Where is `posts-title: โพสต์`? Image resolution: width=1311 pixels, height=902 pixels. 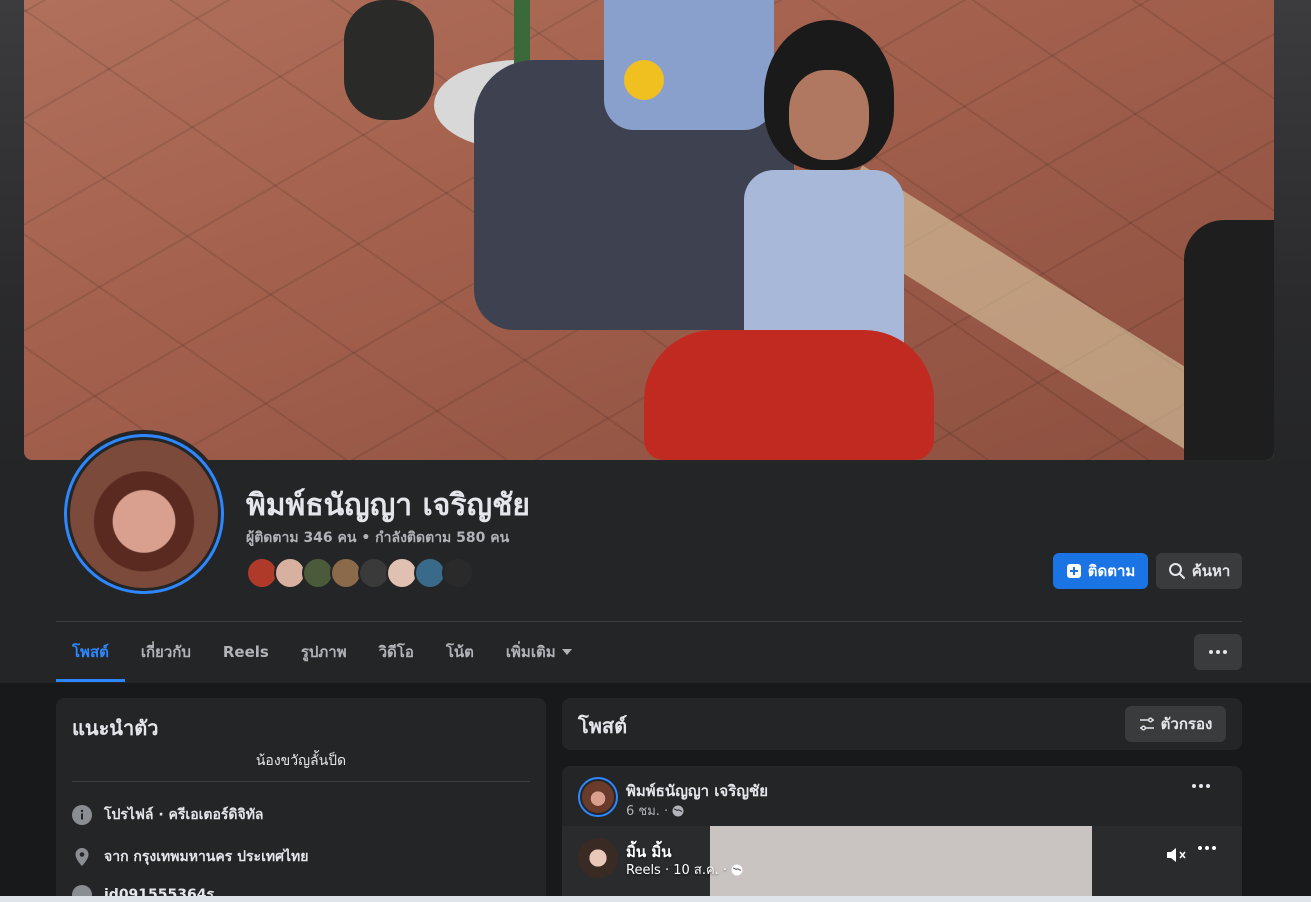 posts-title: โพสต์ is located at coordinates (603, 726).